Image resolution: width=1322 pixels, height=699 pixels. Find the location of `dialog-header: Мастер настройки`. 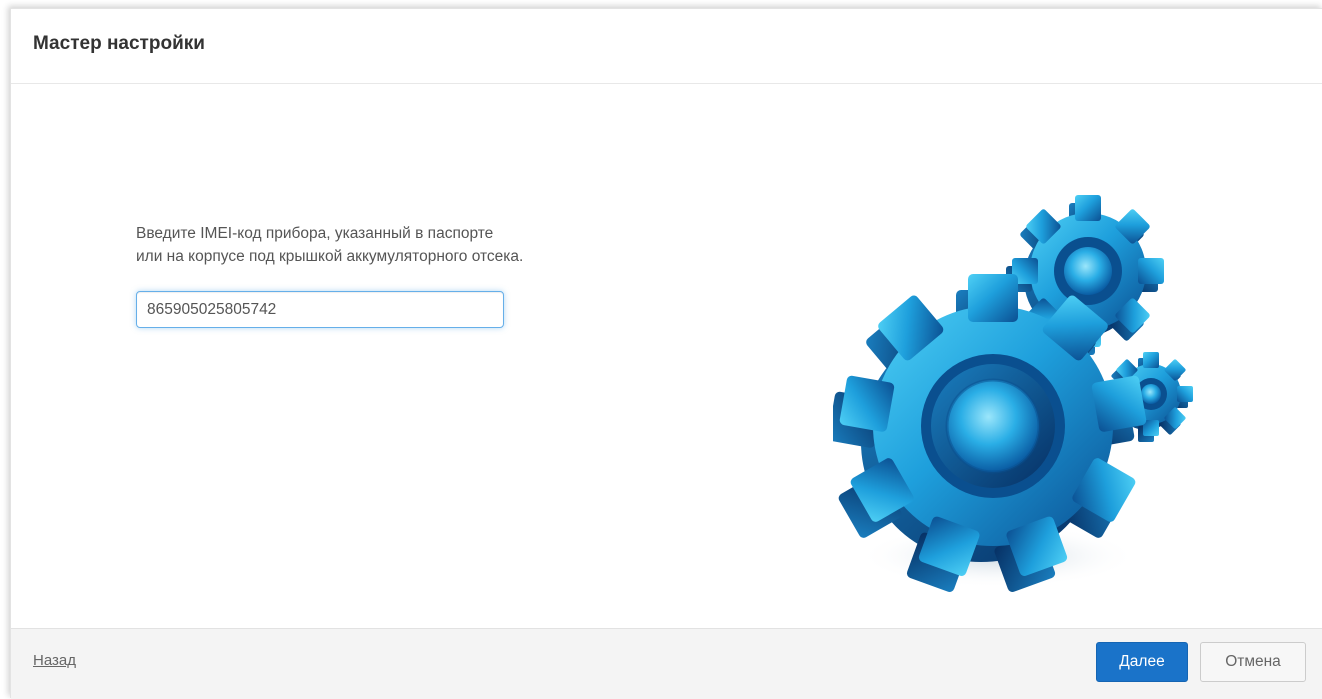

dialog-header: Мастер настройки is located at coordinates (666, 46).